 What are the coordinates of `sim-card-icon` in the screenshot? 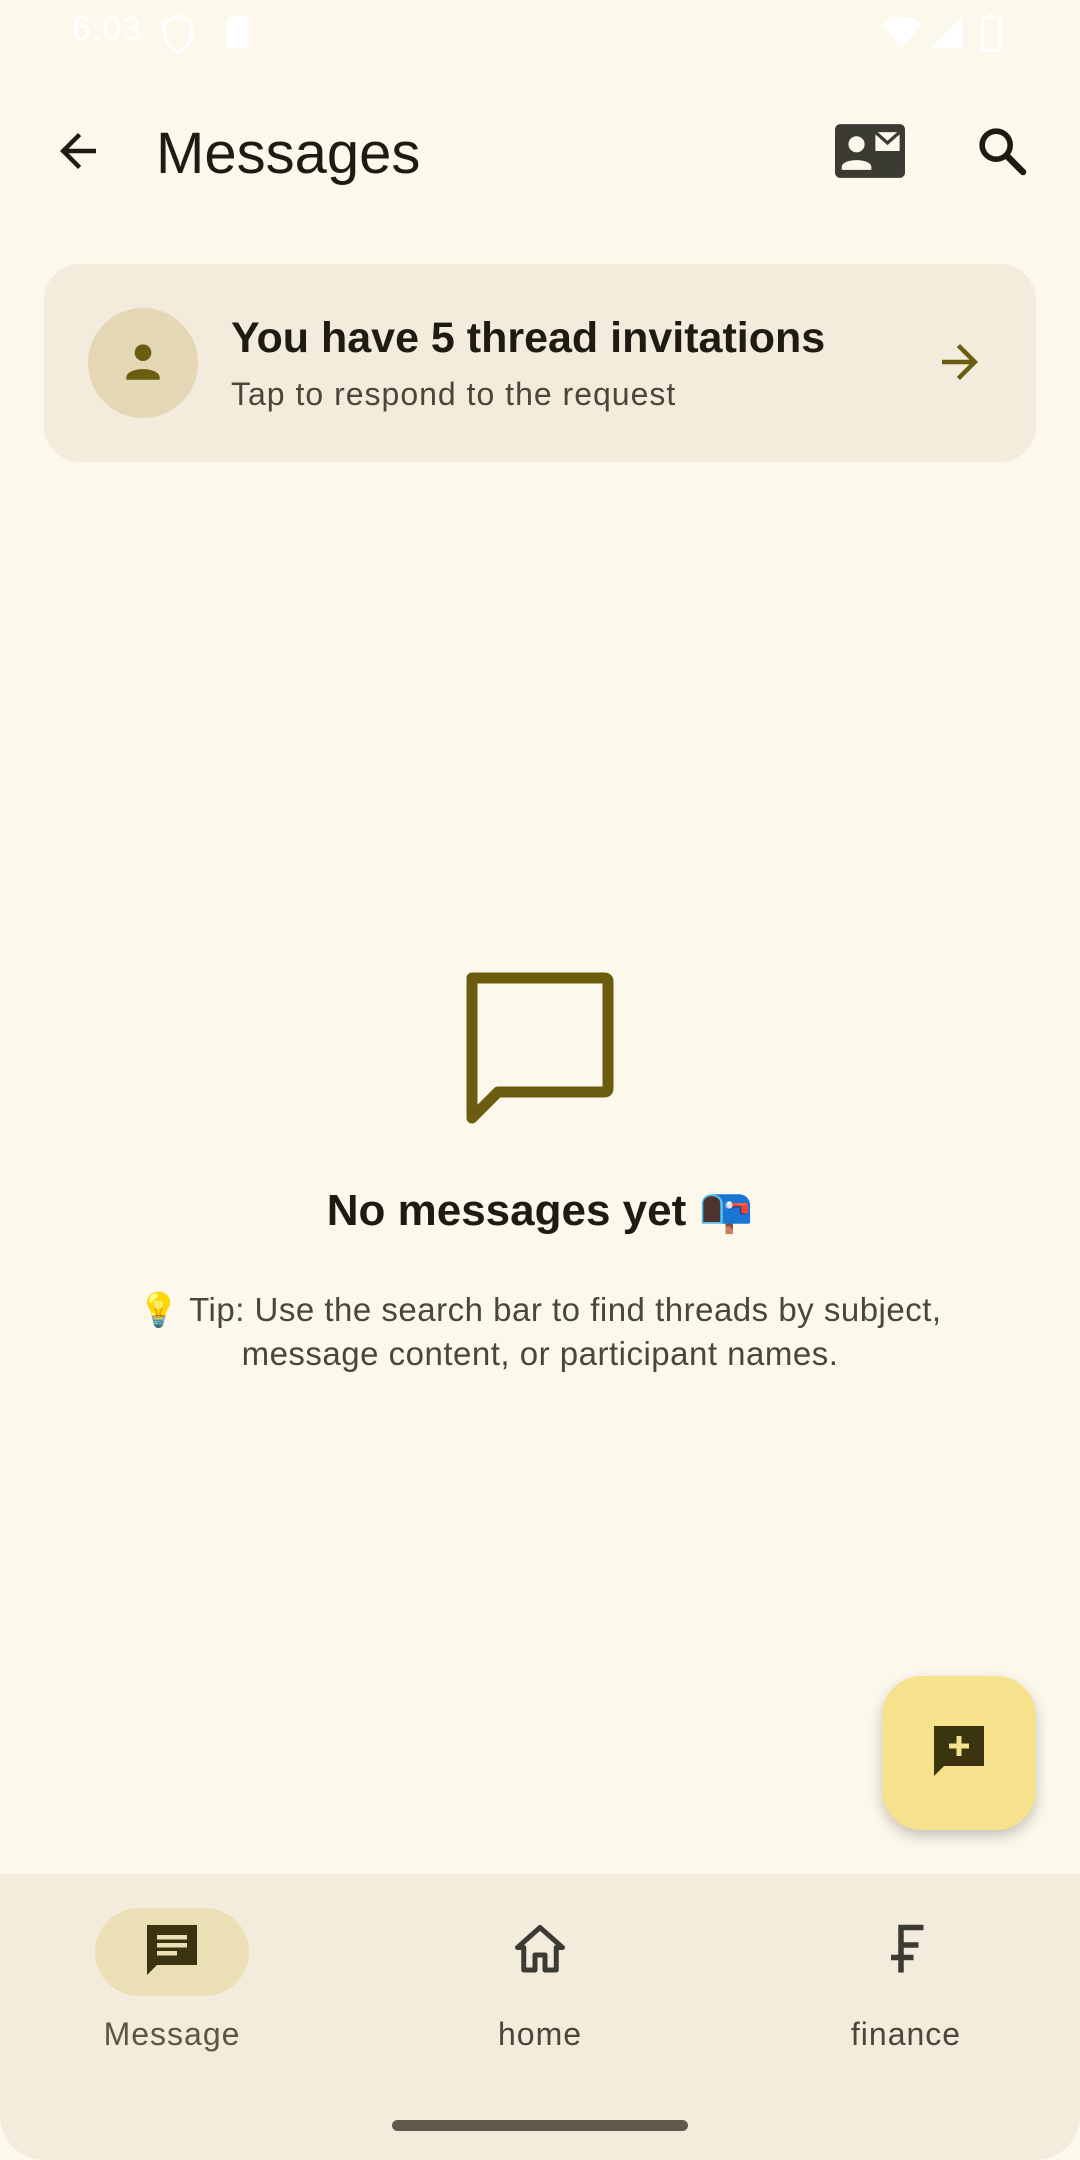 It's located at (237, 34).